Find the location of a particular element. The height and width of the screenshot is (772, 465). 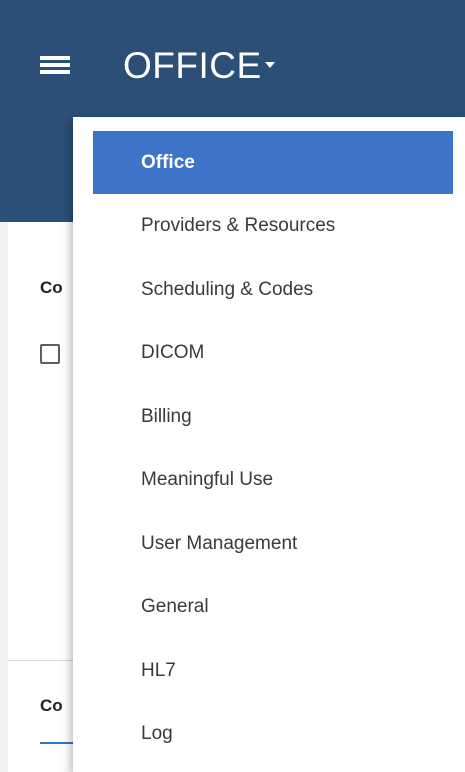

active-tab-indicator is located at coordinates (57, 743).